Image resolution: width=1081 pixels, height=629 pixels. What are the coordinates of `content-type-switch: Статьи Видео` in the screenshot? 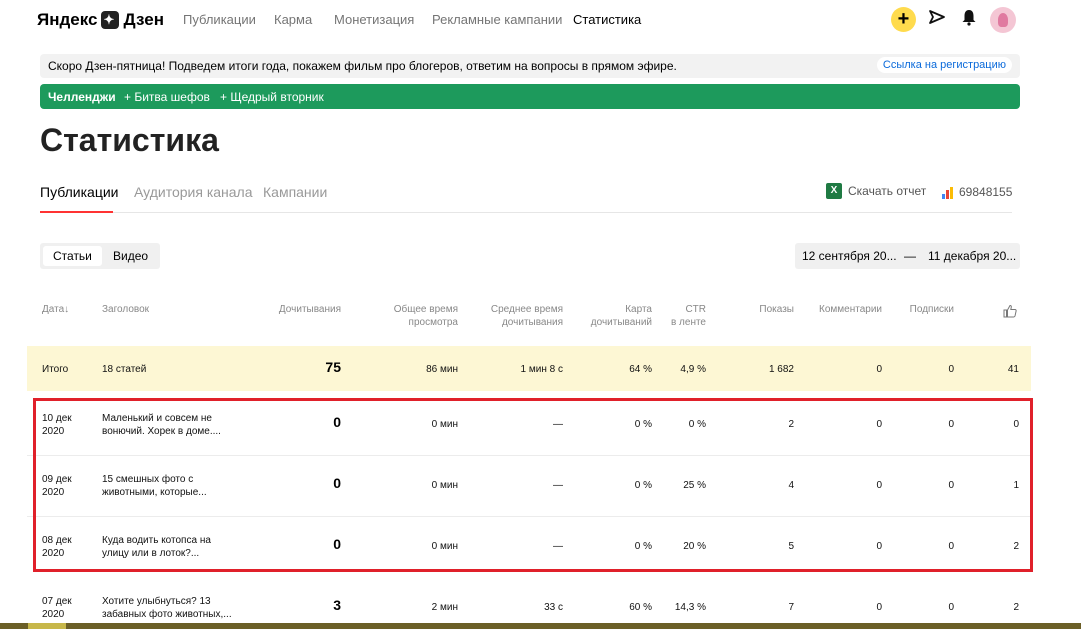 It's located at (100, 256).